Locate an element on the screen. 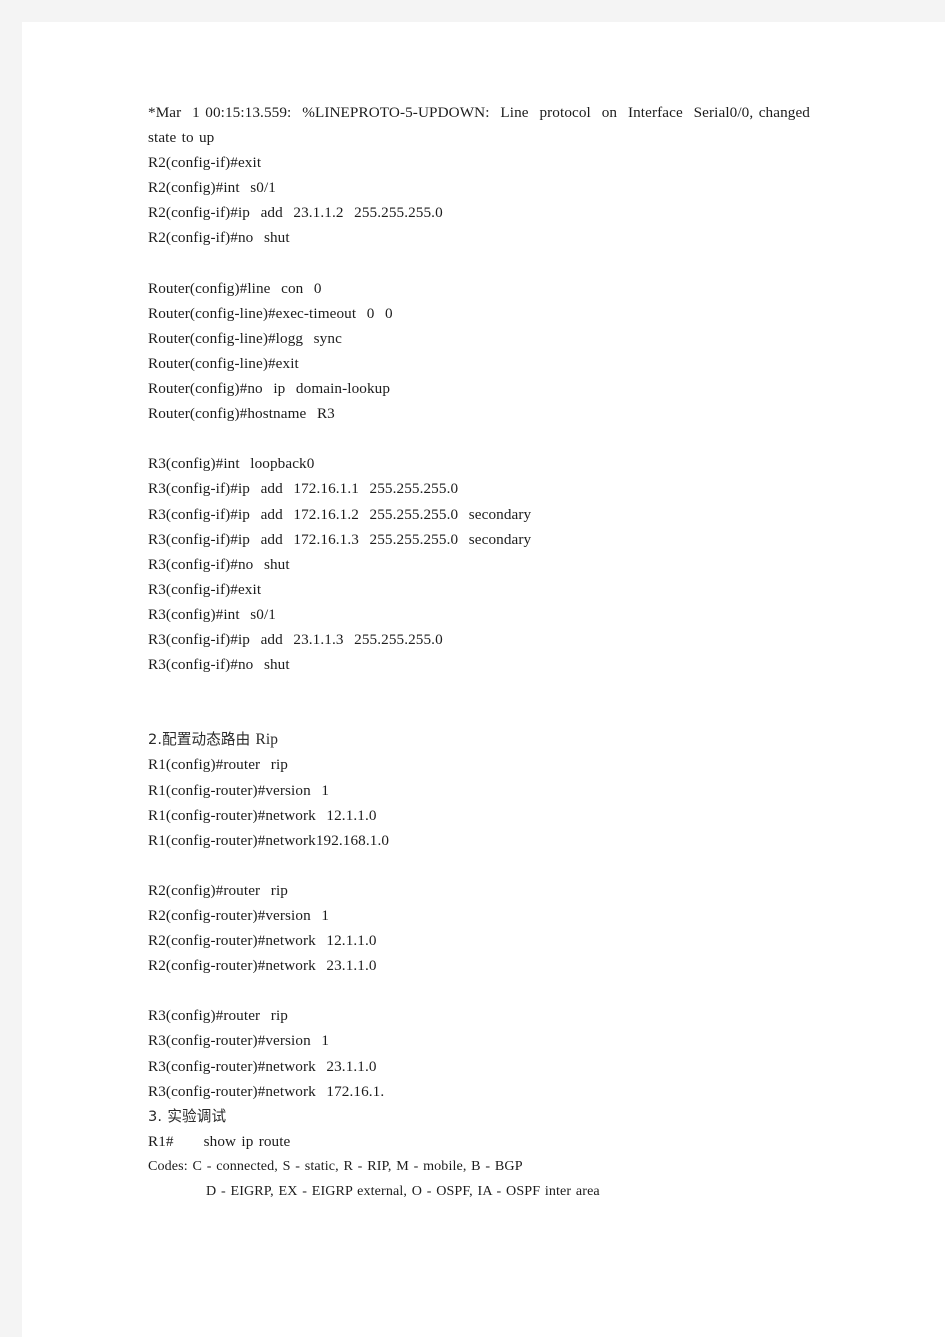 This screenshot has width=945, height=1337. section-heading-2-latin: Rip is located at coordinates (267, 740).